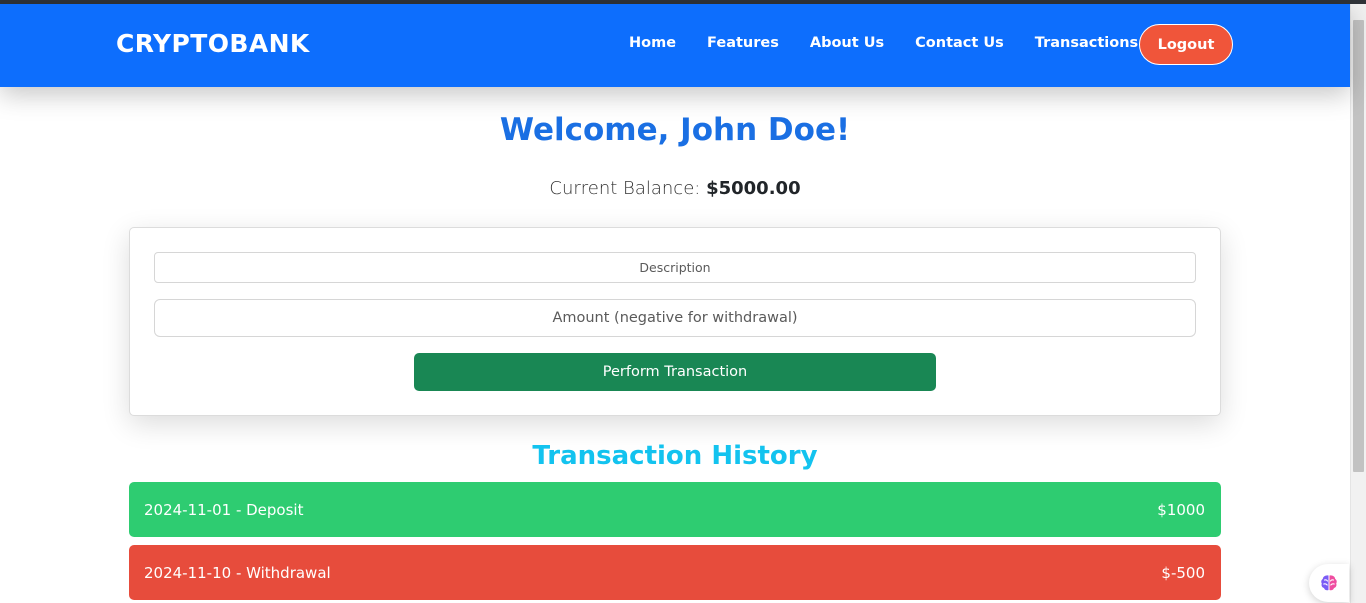 The image size is (1366, 603). I want to click on transaction-description: 2024-11-01 - Deposit, so click(224, 509).